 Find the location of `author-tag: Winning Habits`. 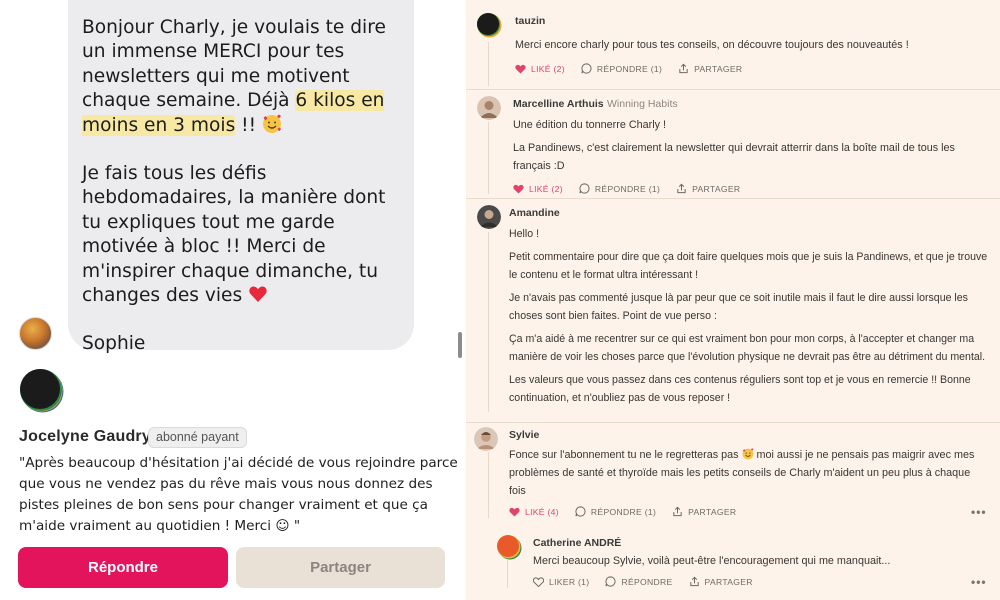

author-tag: Winning Habits is located at coordinates (642, 104).